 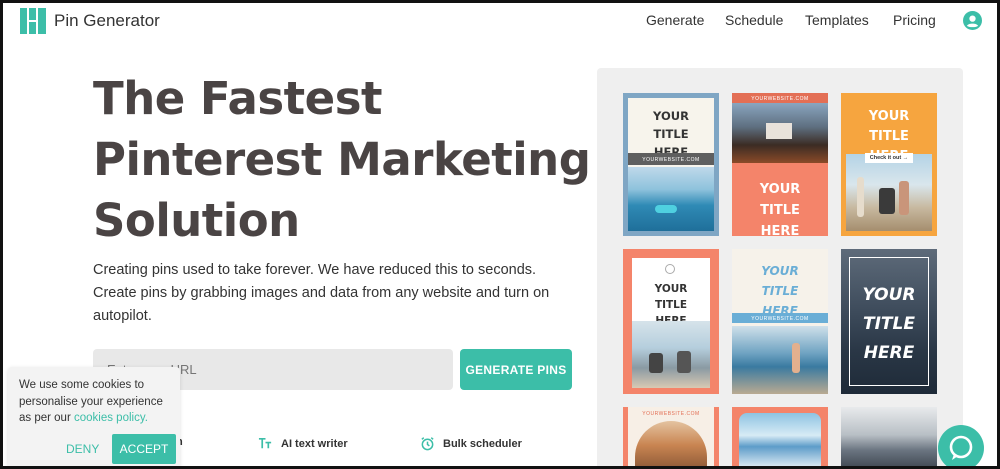 What do you see at coordinates (780, 164) in the screenshot?
I see `pin-template-card: YOURWEBSITE.COM YOUR TITLE HERE` at bounding box center [780, 164].